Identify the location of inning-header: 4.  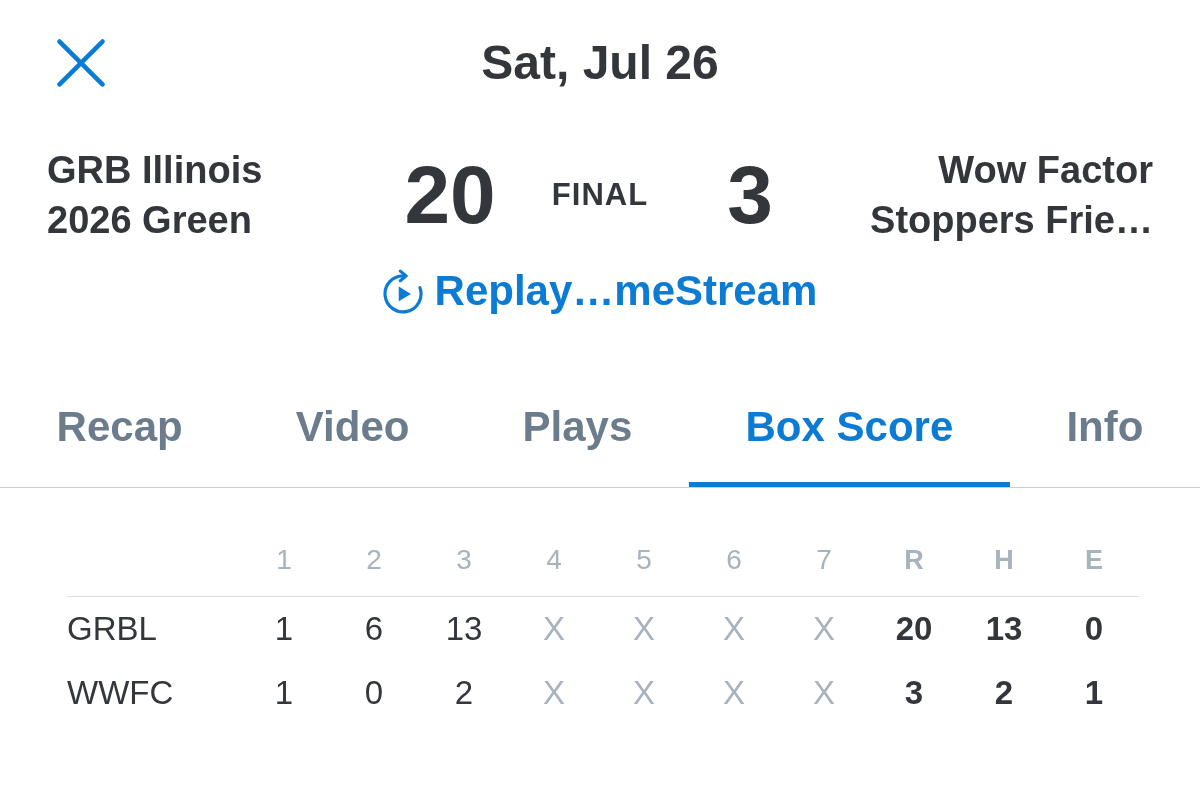
(554, 560).